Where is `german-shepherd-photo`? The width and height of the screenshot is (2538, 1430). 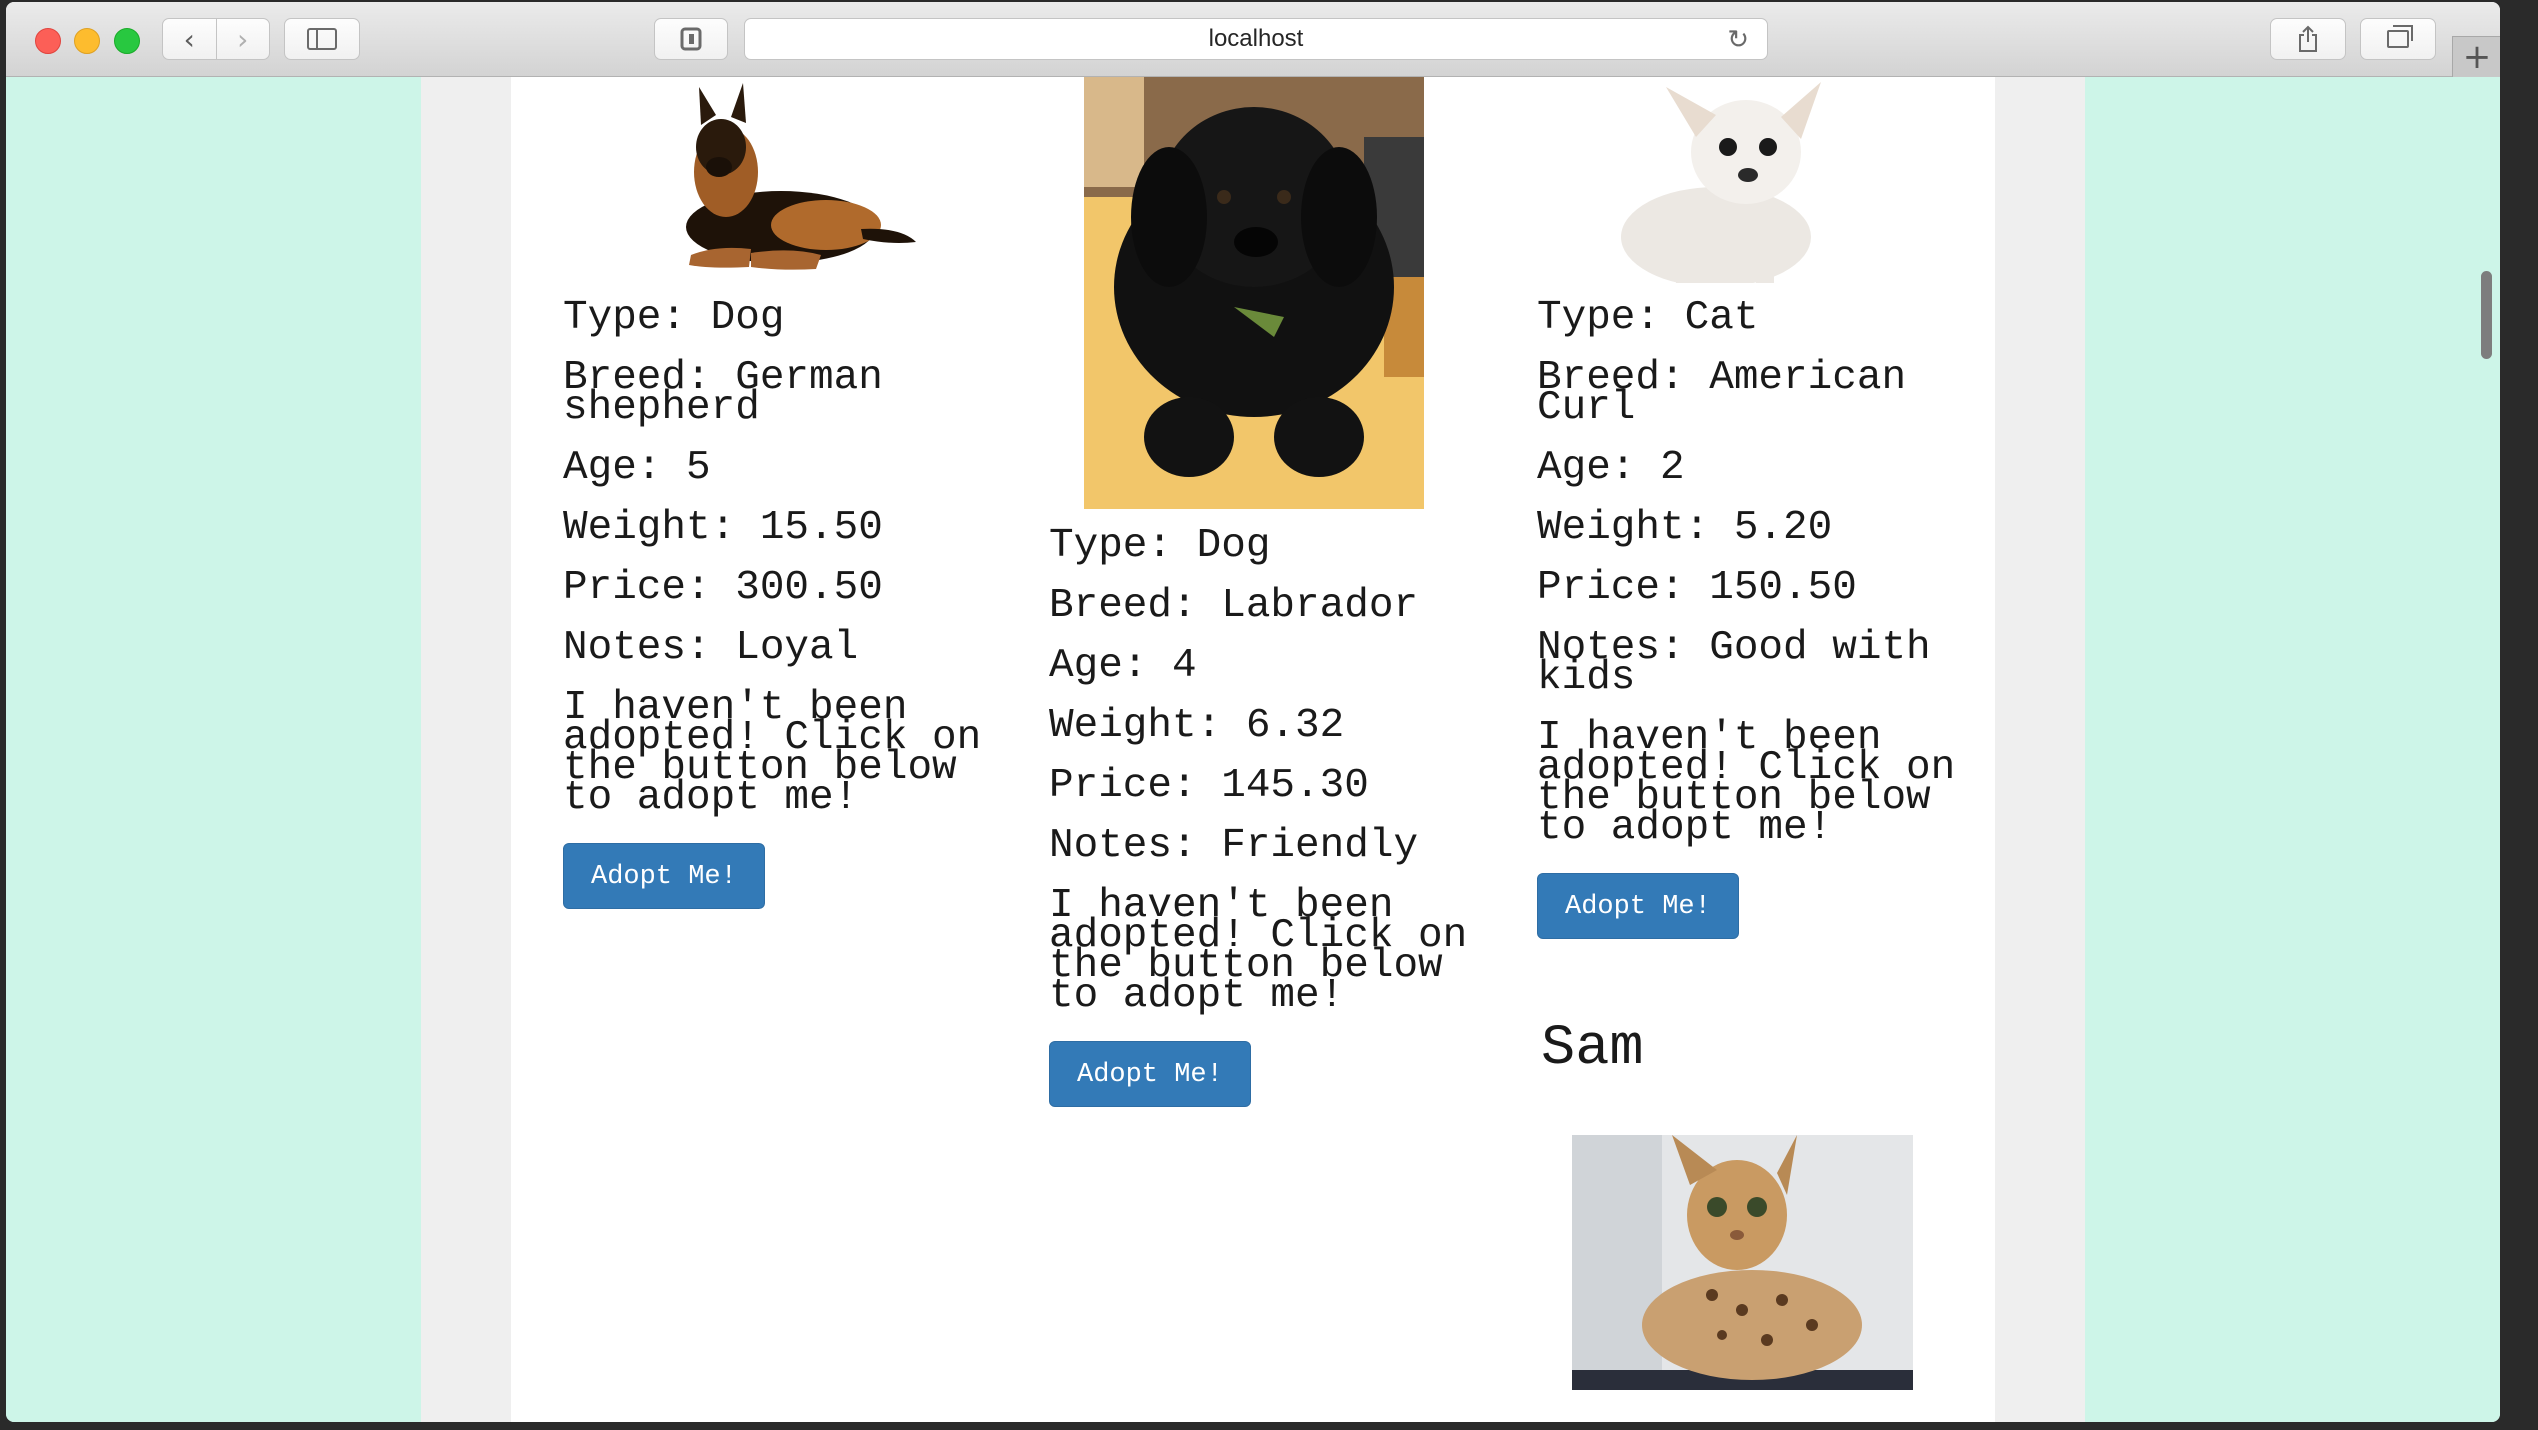 german-shepherd-photo is located at coordinates (761, 177).